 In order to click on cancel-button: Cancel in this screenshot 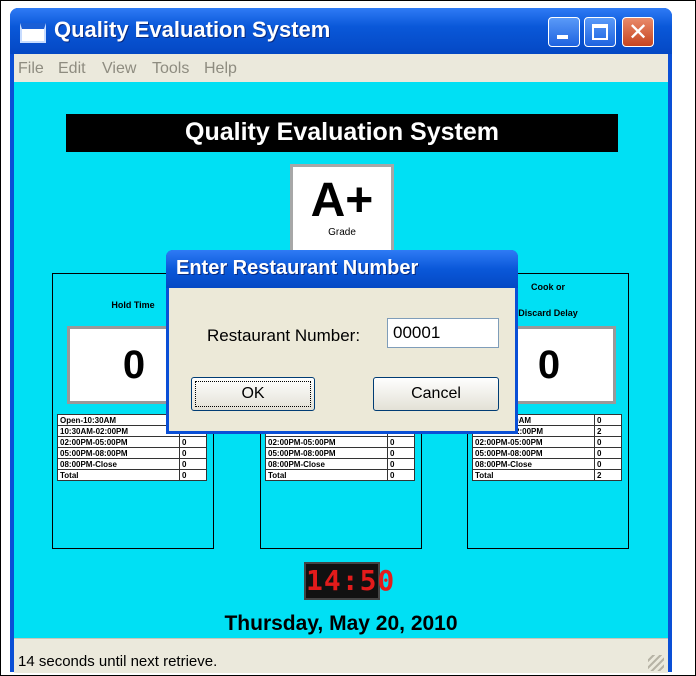, I will do `click(436, 394)`.